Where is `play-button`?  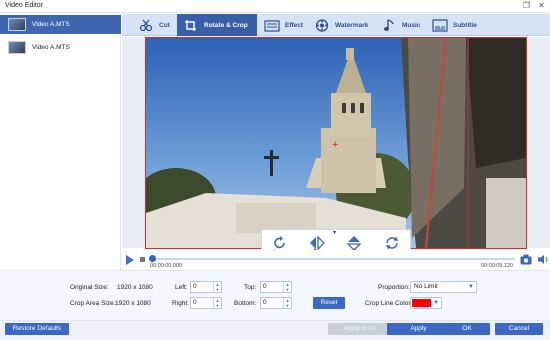 play-button is located at coordinates (130, 260).